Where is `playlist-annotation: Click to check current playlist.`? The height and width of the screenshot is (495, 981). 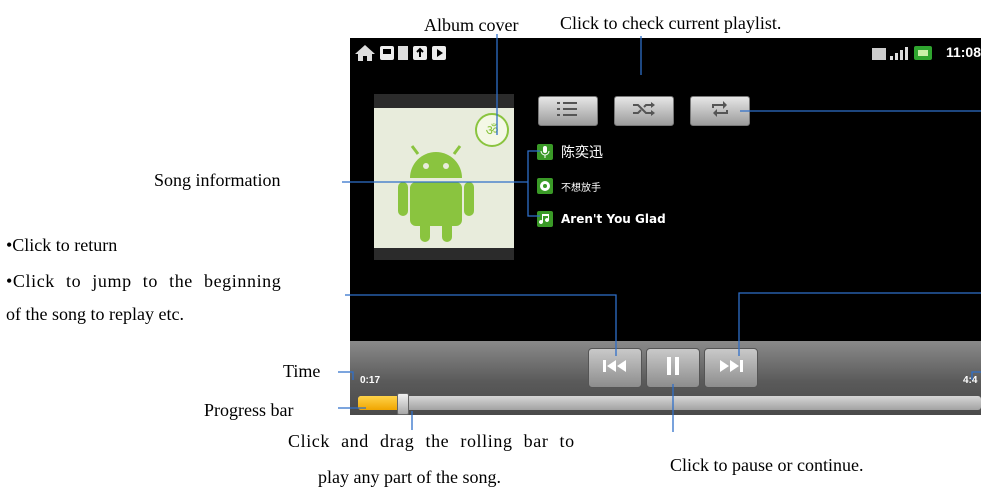
playlist-annotation: Click to check current playlist. is located at coordinates (671, 23).